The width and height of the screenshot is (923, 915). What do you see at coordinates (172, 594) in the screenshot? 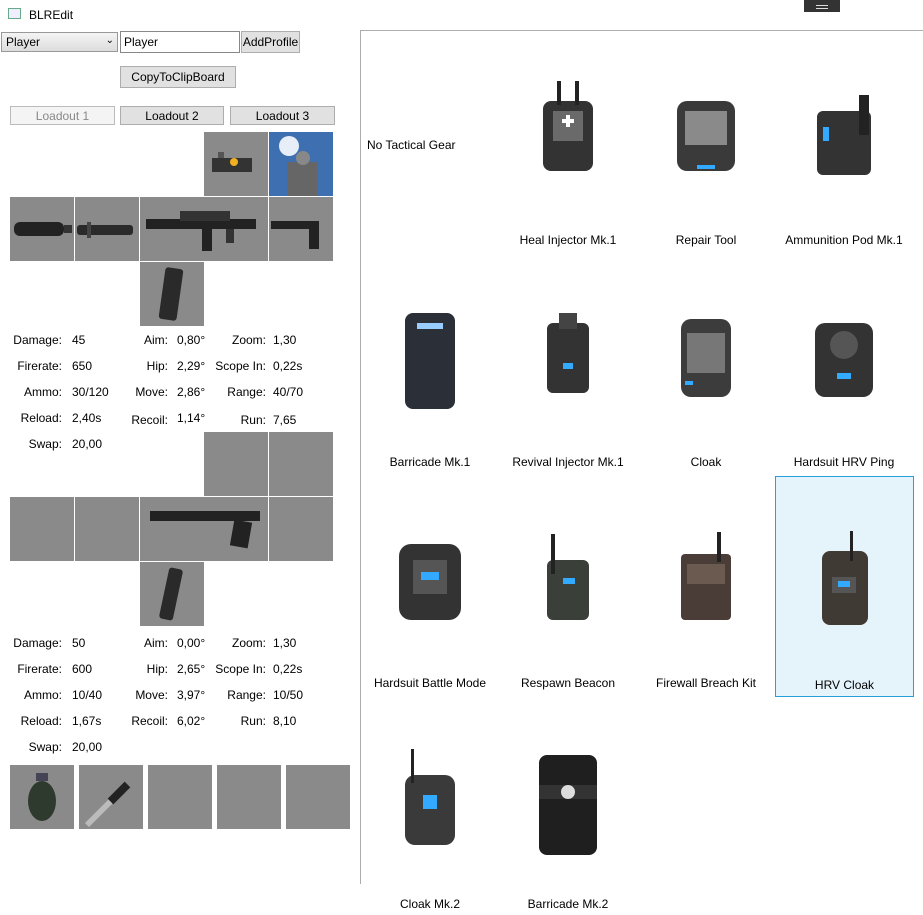
I see `secondary-magazine-slot` at bounding box center [172, 594].